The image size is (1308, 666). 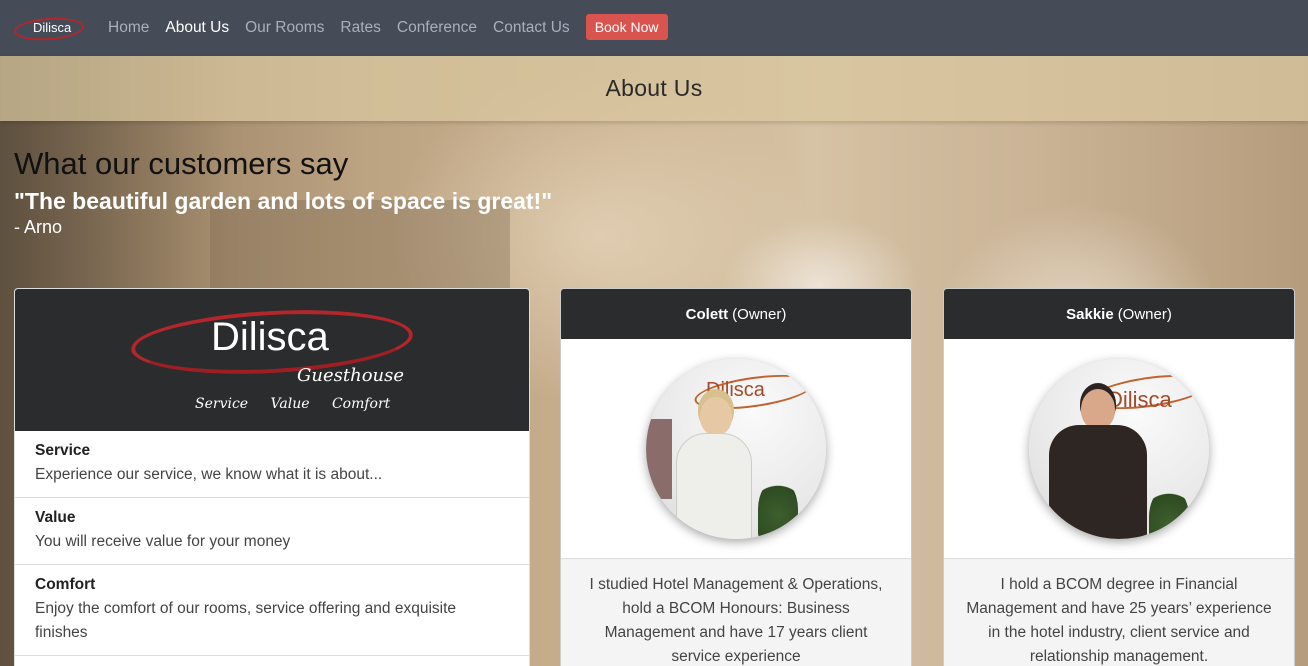 I want to click on nav-link-rates: Rates, so click(x=360, y=28).